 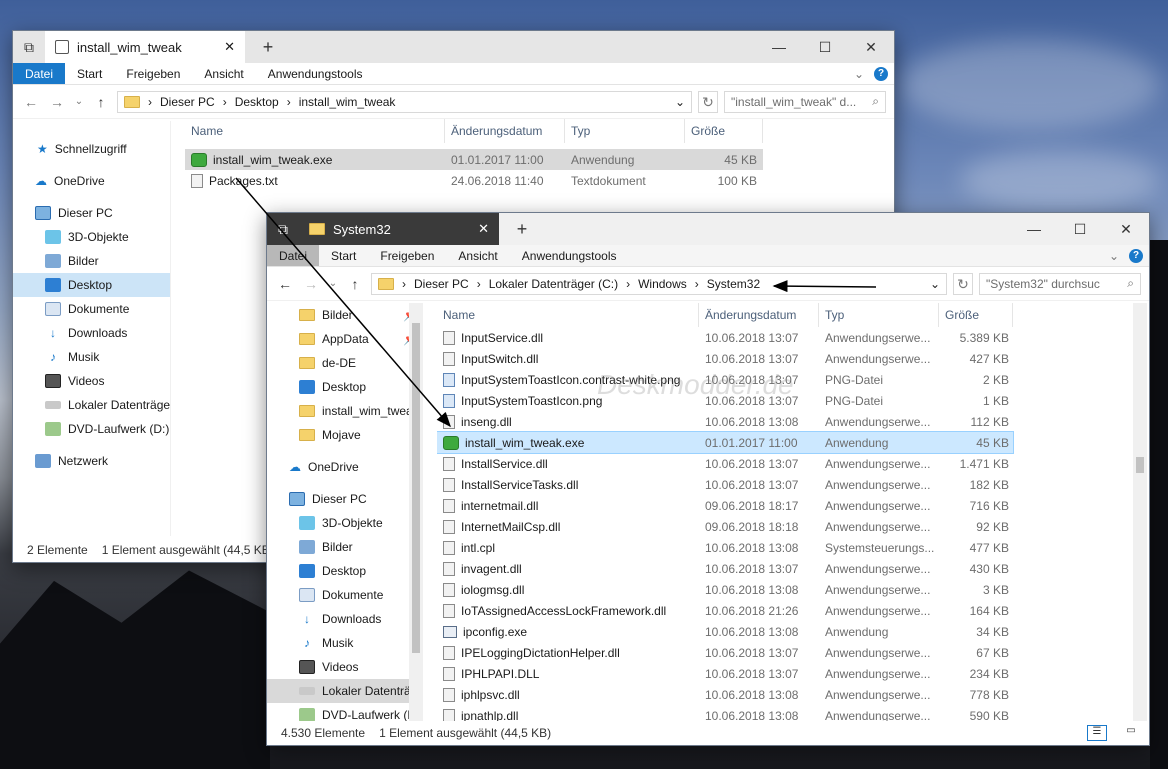 What do you see at coordinates (733, 284) in the screenshot?
I see `breadcrumb-system32: System32` at bounding box center [733, 284].